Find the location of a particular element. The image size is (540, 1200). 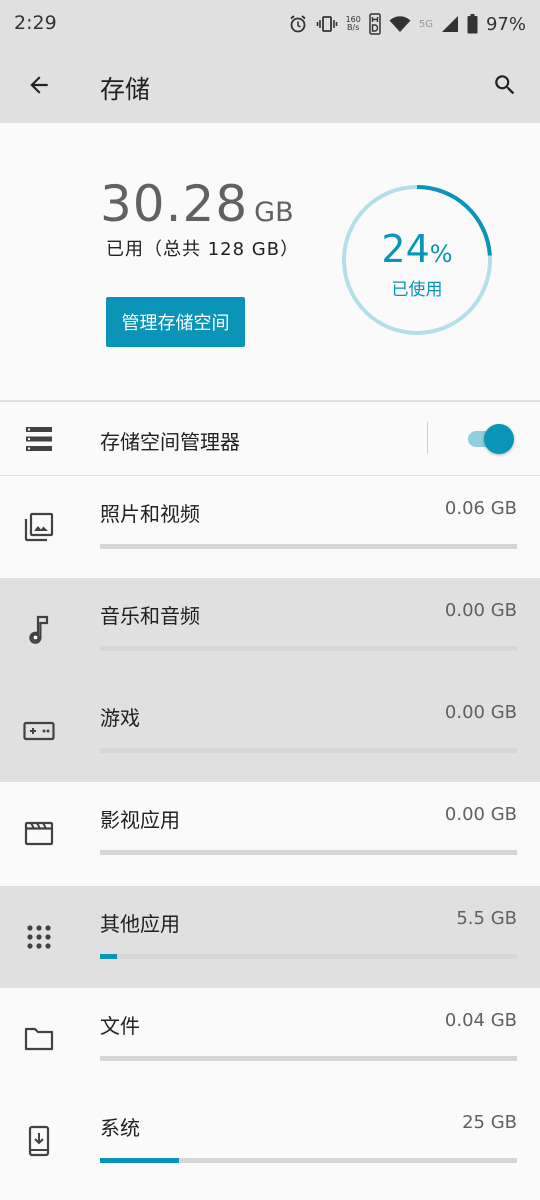

category-files: 文件 0.04 GB is located at coordinates (270, 1039).